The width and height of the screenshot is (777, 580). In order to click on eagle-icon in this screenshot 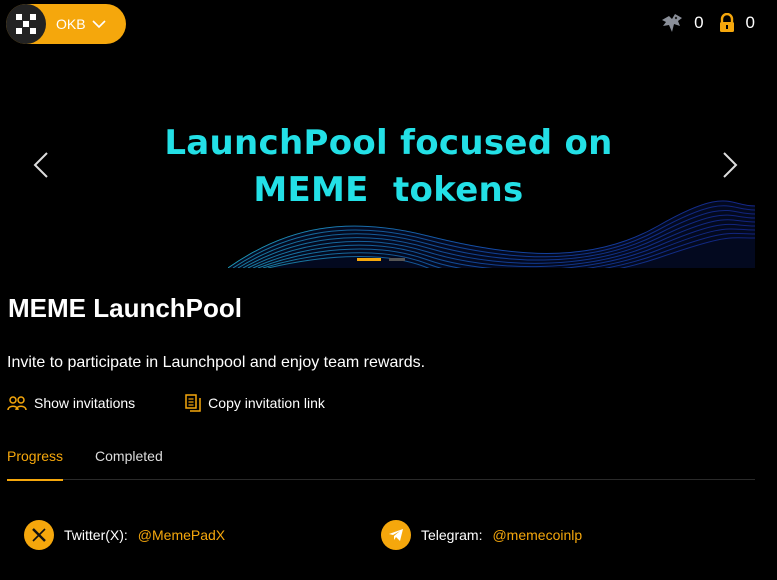, I will do `click(672, 23)`.